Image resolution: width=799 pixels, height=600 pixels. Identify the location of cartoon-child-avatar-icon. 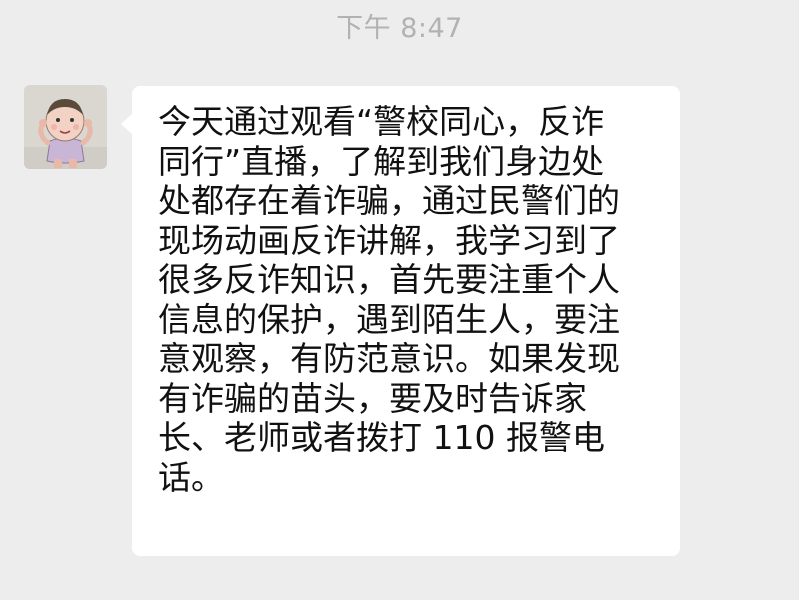
(65, 127).